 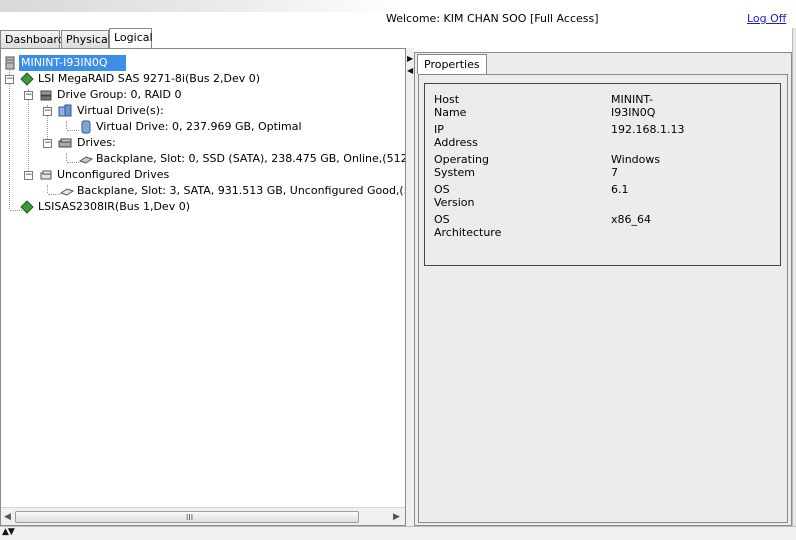 What do you see at coordinates (410, 70) in the screenshot?
I see `splitter-expand-left-icon: ◀` at bounding box center [410, 70].